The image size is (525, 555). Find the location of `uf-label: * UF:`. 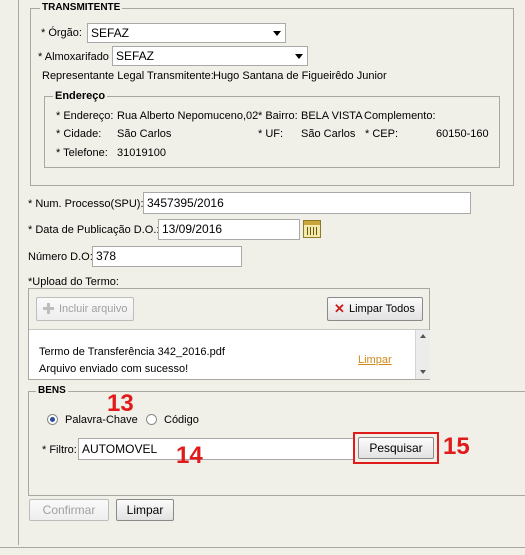

uf-label: * UF: is located at coordinates (271, 134).